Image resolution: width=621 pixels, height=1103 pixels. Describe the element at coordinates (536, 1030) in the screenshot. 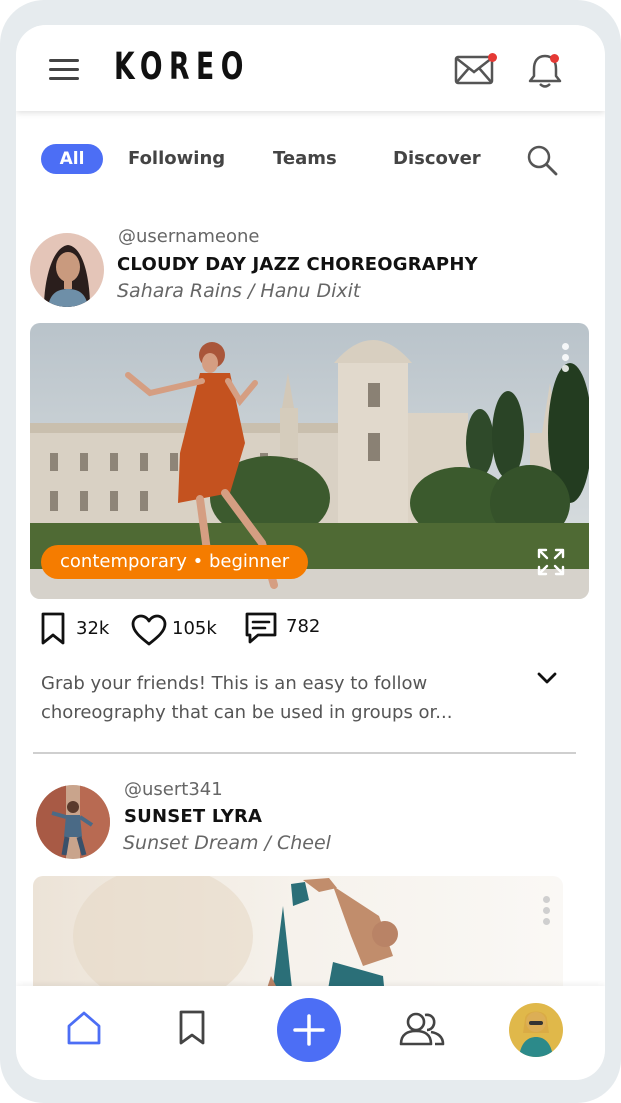

I see `profile-avatar` at that location.